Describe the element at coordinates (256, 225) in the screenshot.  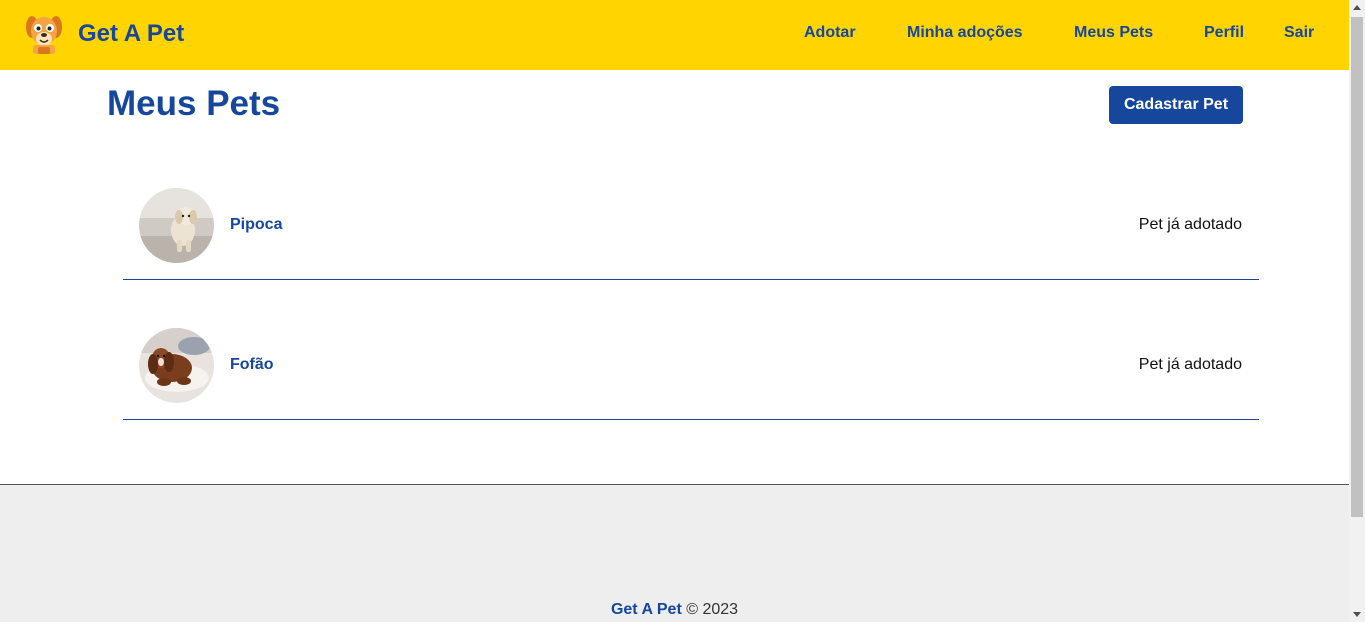
I see `pet-name: Pipoca` at that location.